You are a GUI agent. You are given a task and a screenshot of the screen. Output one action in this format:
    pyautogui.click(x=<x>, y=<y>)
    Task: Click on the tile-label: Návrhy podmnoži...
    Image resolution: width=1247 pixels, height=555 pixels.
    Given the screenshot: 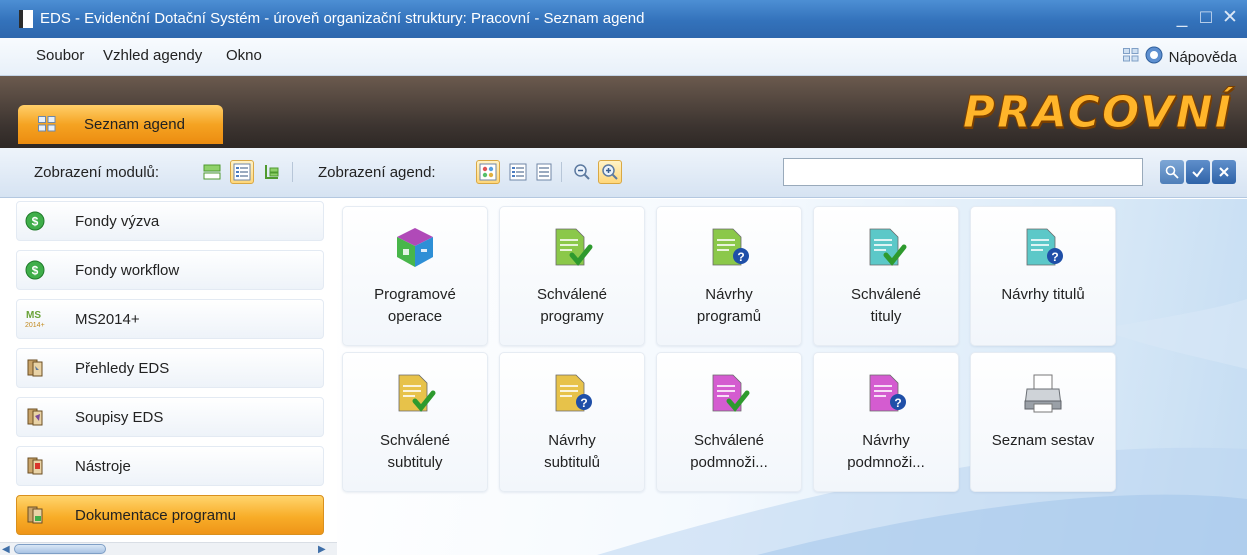 What is the action you would take?
    pyautogui.click(x=886, y=451)
    